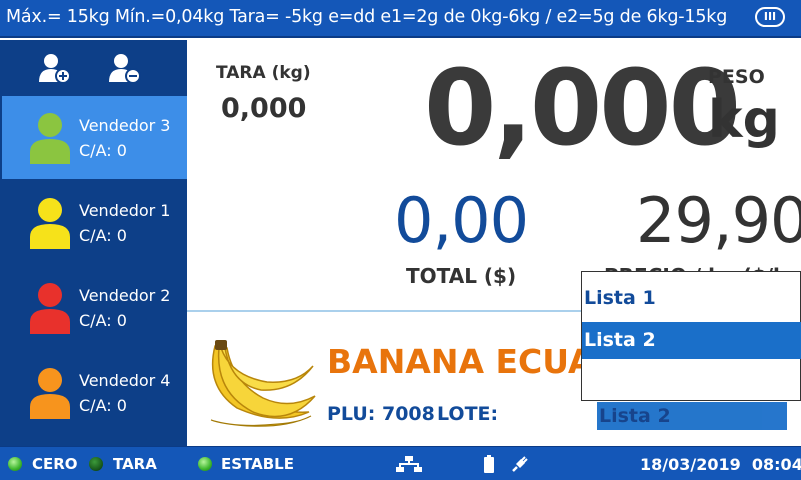 The image size is (801, 480). I want to click on price-list-option, so click(691, 382).